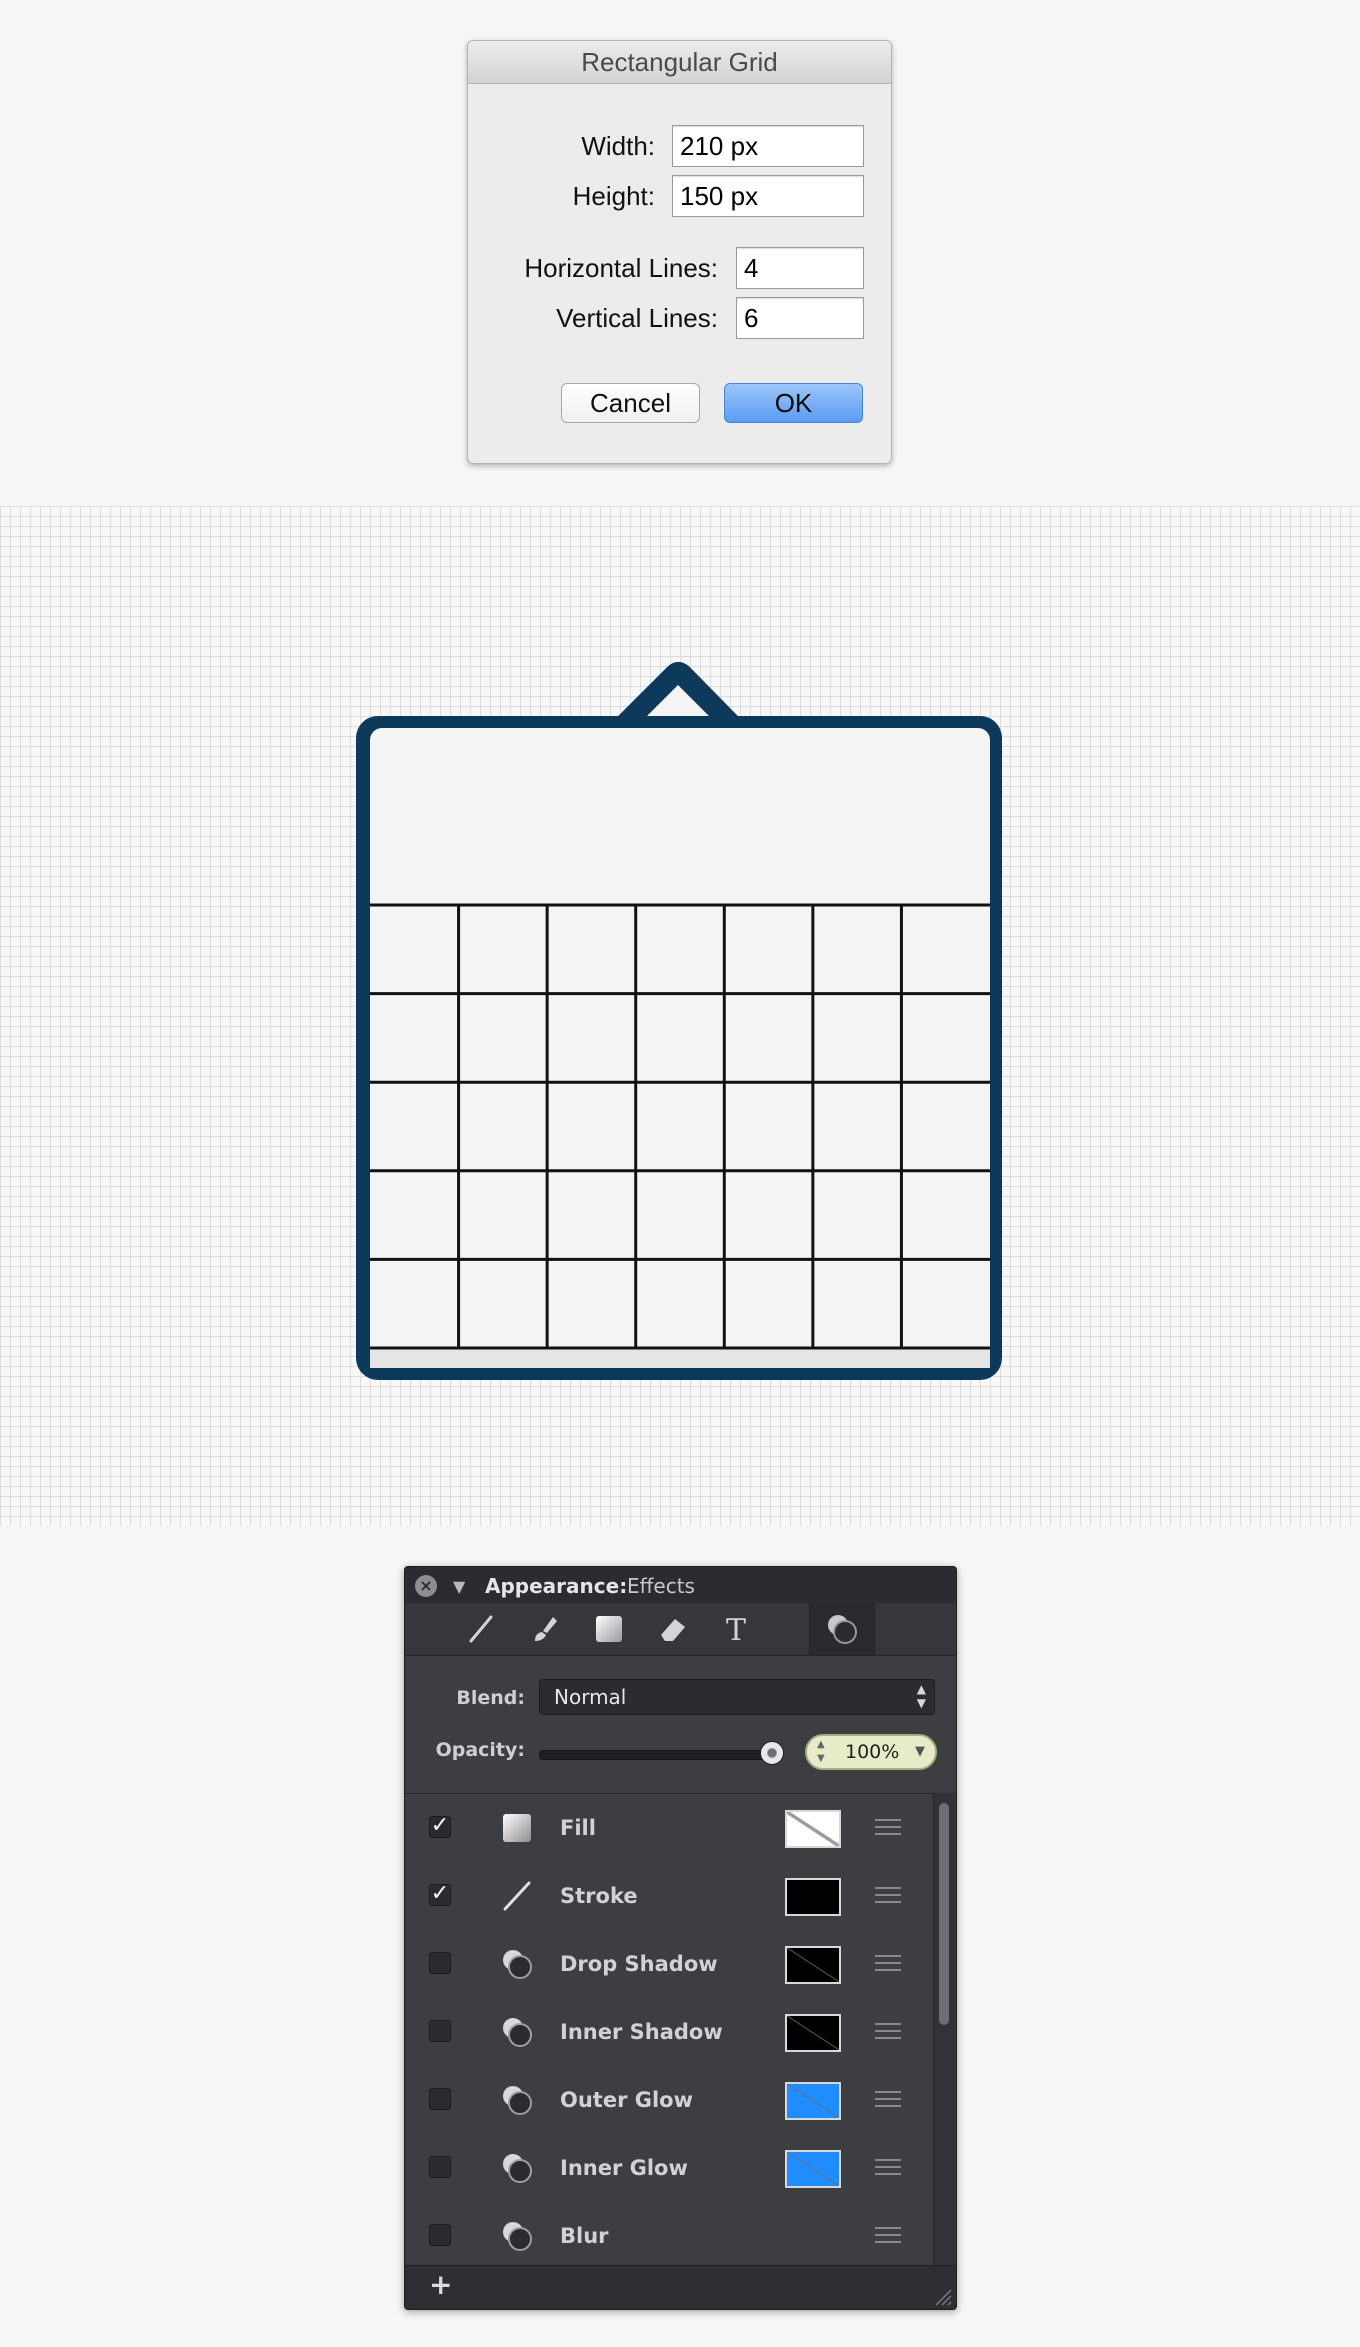 The image size is (1360, 2347). Describe the element at coordinates (920, 1752) in the screenshot. I see `chevron-down-icon: ▼` at that location.